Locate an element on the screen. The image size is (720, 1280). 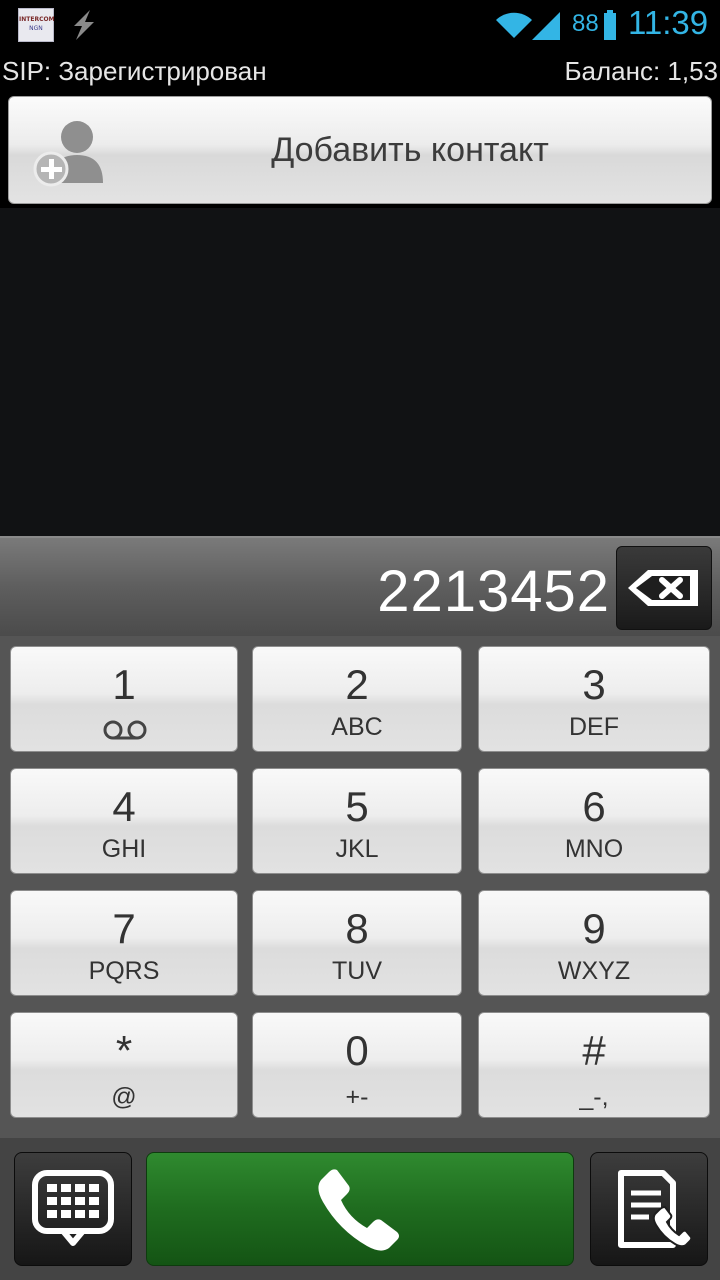
key-6: 6 MNO is located at coordinates (594, 821).